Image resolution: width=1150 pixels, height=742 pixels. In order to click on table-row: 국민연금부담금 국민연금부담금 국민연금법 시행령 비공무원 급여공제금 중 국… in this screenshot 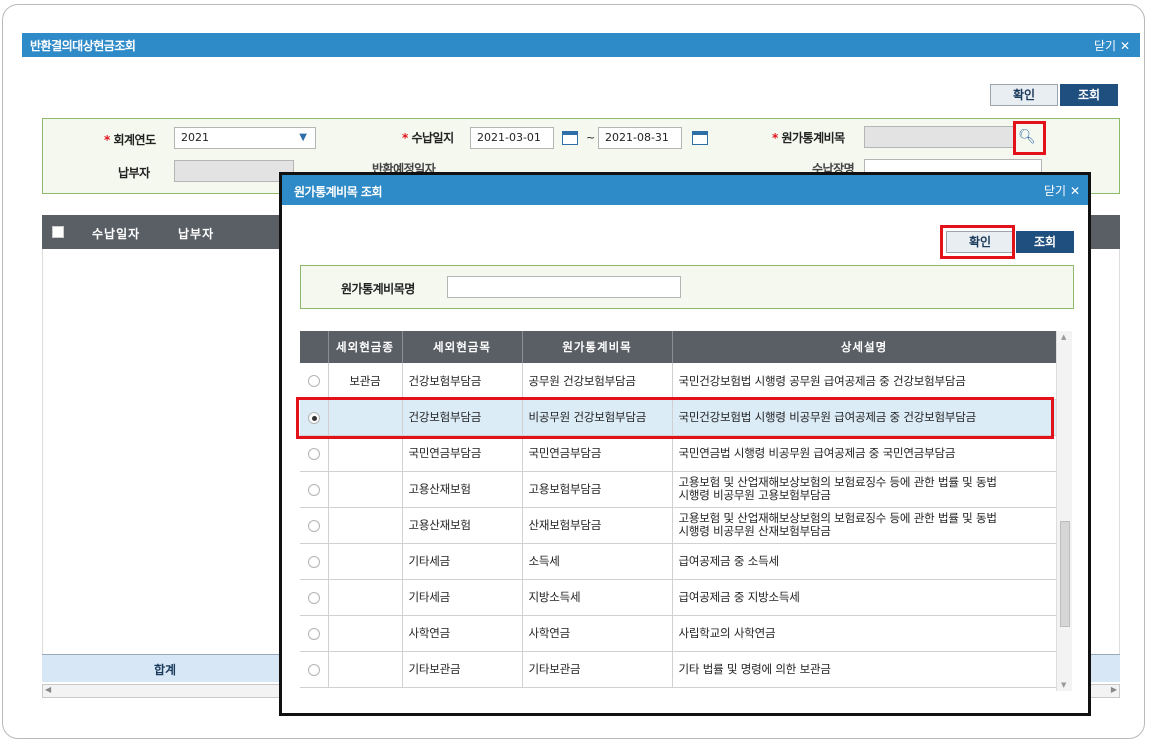, I will do `click(678, 453)`.